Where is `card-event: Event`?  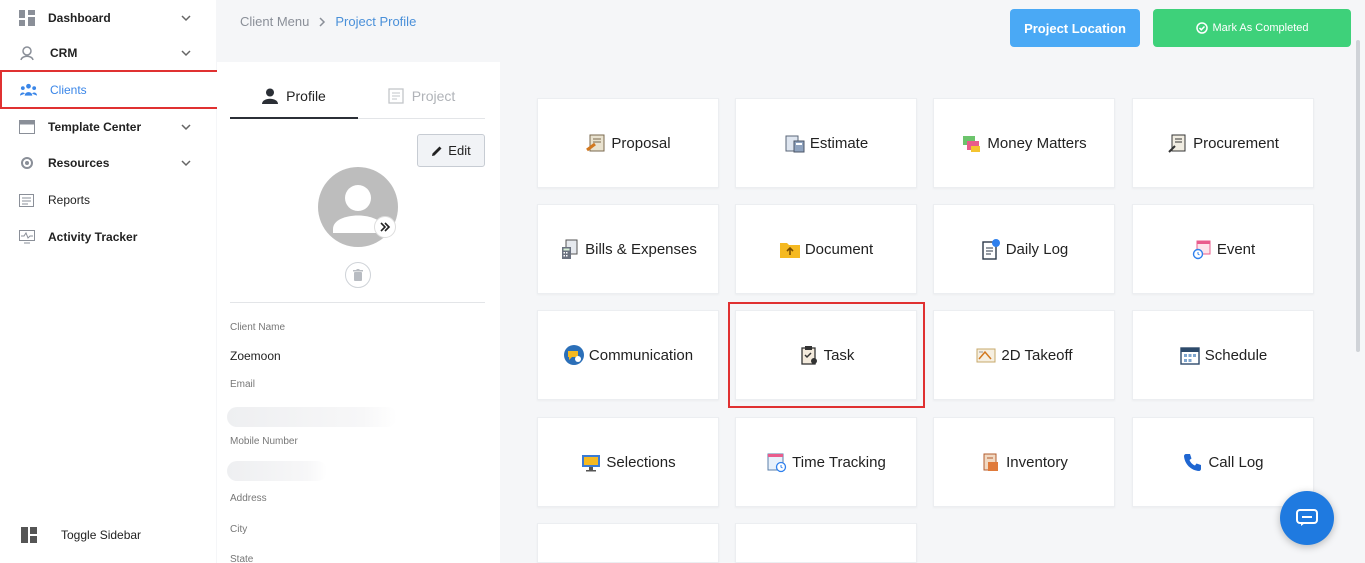
card-event: Event is located at coordinates (1223, 249).